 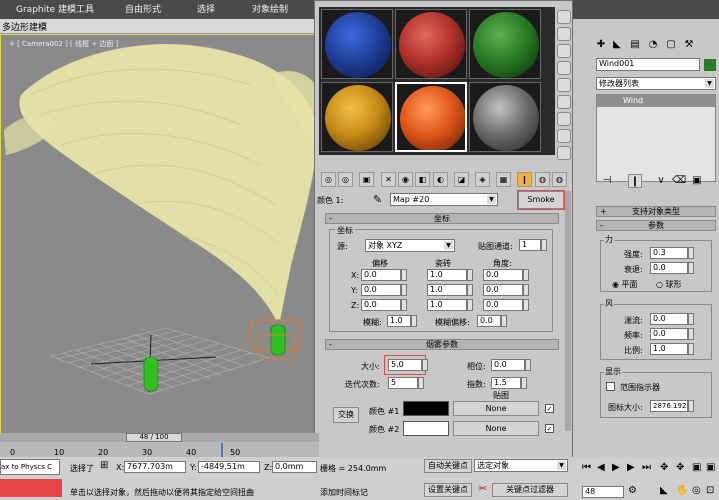 I want to click on iterations-field: 5, so click(x=403, y=383).